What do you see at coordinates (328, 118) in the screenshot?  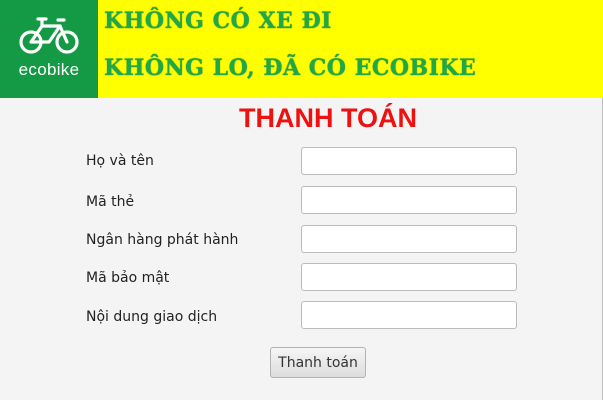 I see `page-title: THANH TOÁN` at bounding box center [328, 118].